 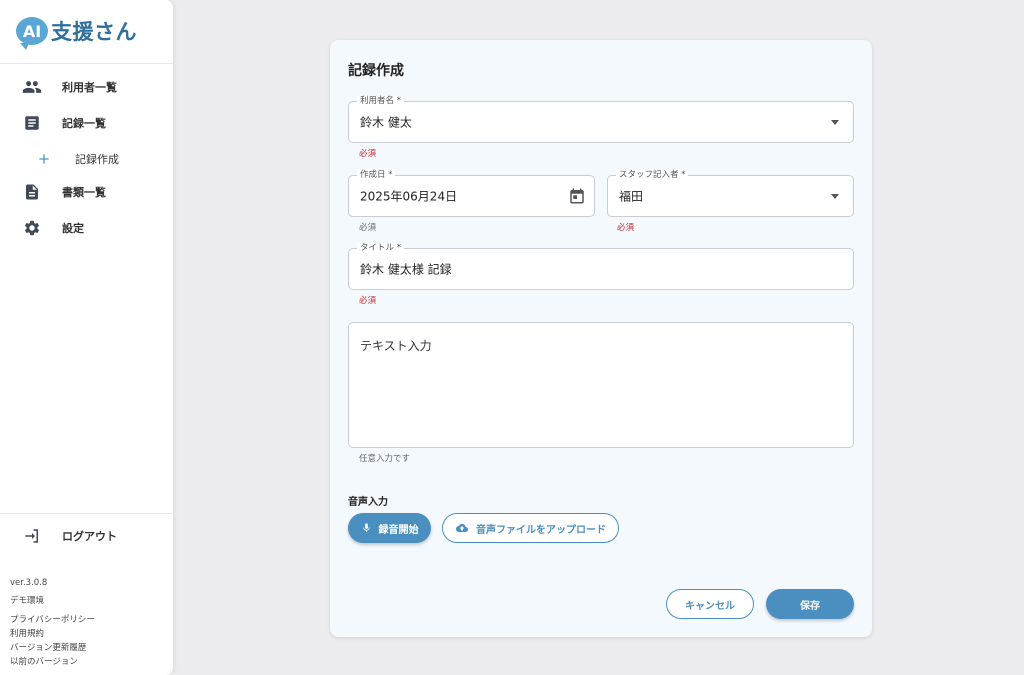 I want to click on text-input-helper: 任意入力です, so click(x=385, y=459).